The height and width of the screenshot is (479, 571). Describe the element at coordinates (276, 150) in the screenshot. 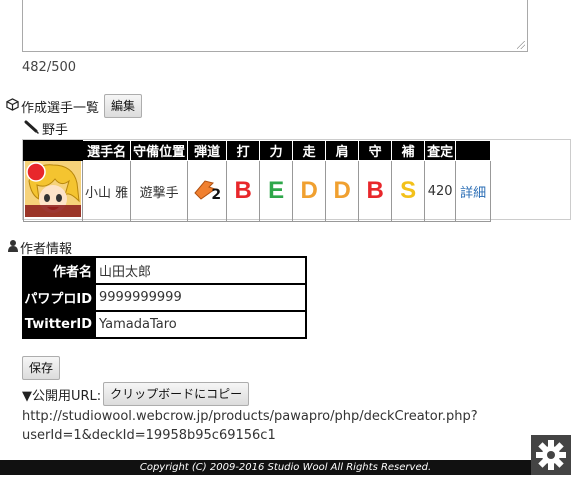

I see `col-header-power: 力` at that location.